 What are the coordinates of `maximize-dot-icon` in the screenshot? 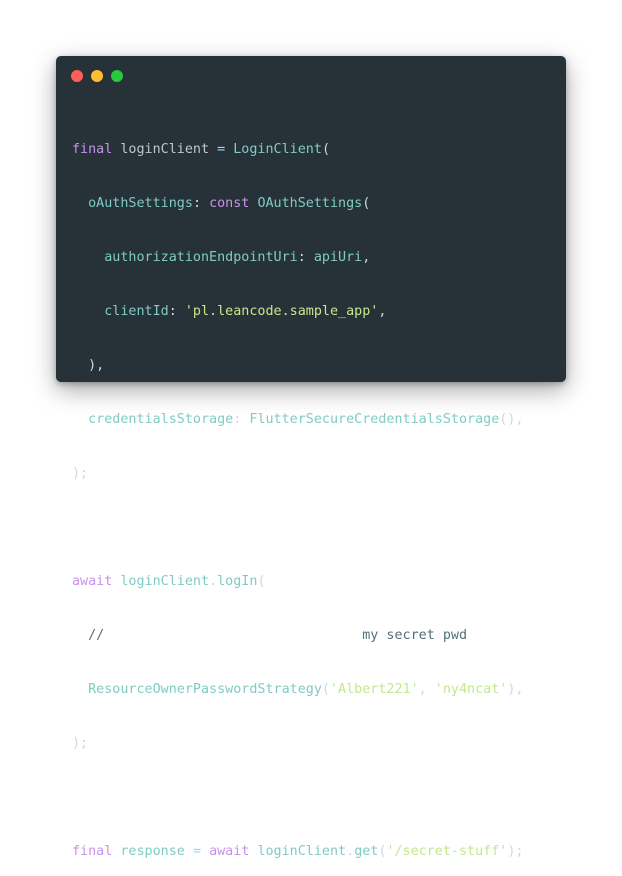 It's located at (117, 76).